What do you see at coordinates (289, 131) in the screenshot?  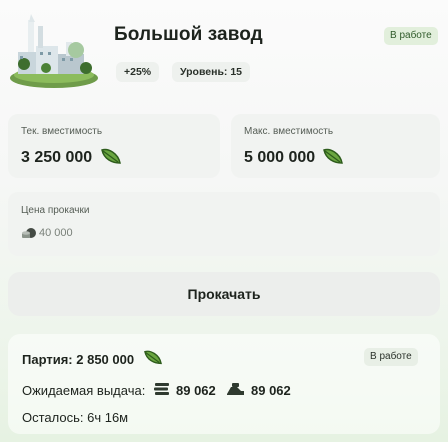 I see `max-capacity-label: Макс. вместимость` at bounding box center [289, 131].